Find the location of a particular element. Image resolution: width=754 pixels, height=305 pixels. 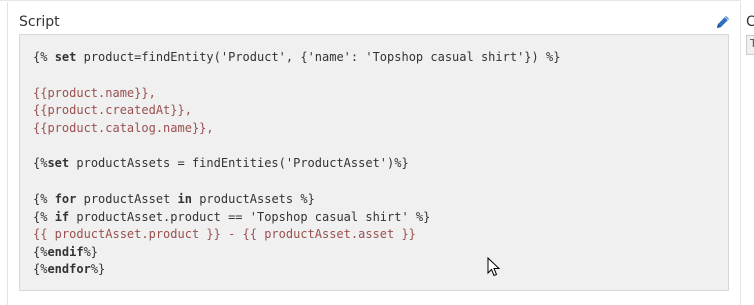

adjacent-field-text: T is located at coordinates (752, 43).